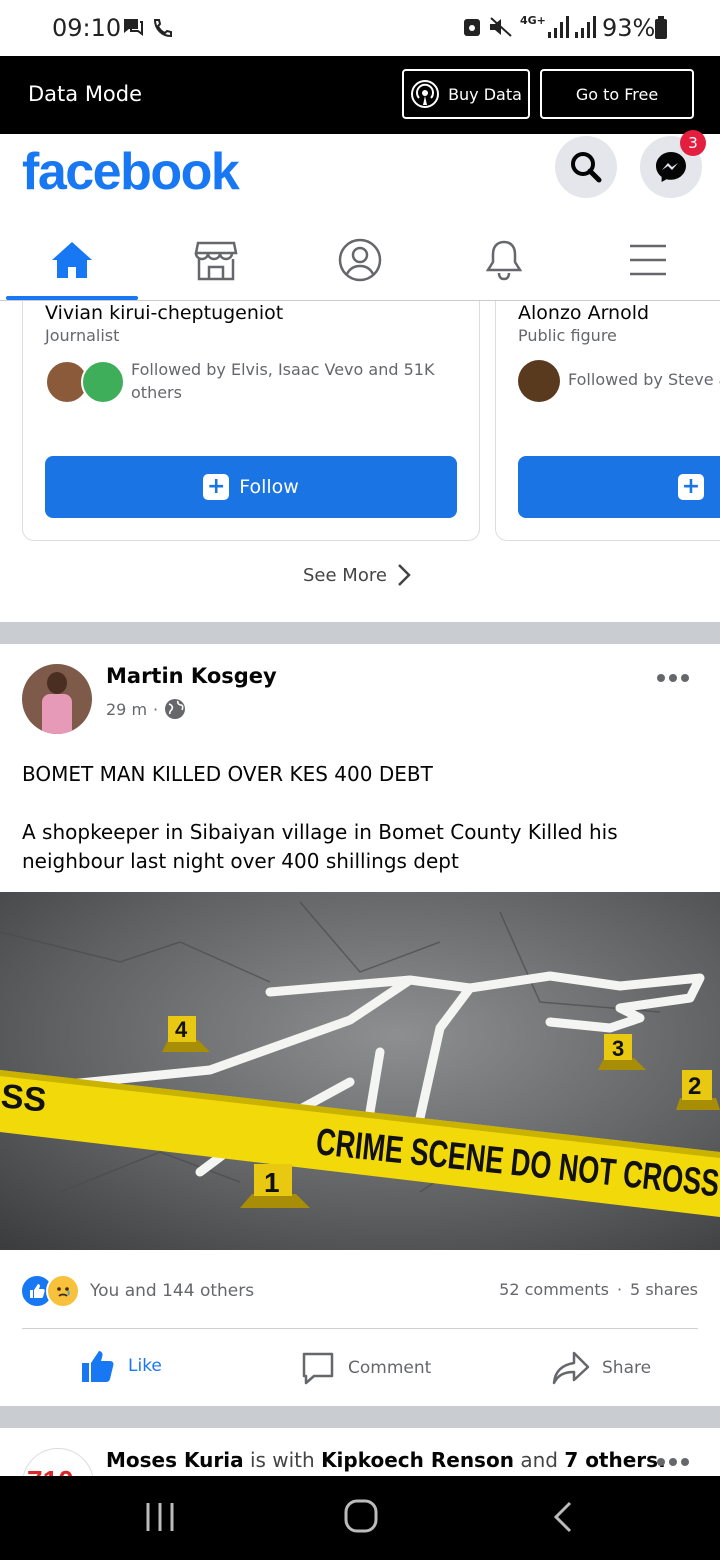  I want to click on back-icon, so click(563, 1517).